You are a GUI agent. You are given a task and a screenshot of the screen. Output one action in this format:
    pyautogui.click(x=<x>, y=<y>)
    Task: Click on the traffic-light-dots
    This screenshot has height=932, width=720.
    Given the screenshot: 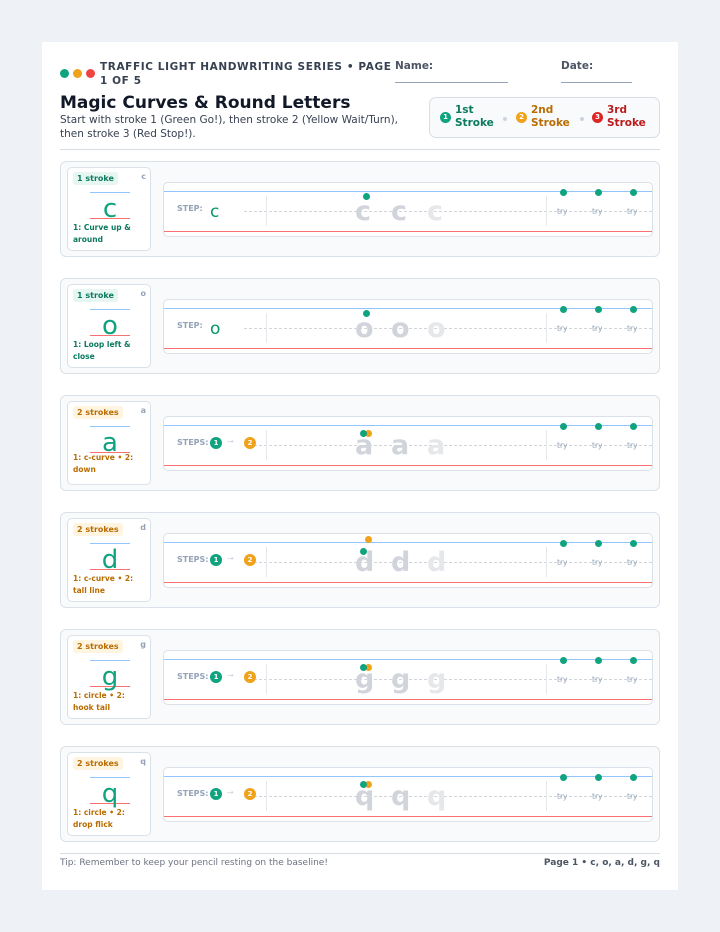 What is the action you would take?
    pyautogui.click(x=77, y=73)
    